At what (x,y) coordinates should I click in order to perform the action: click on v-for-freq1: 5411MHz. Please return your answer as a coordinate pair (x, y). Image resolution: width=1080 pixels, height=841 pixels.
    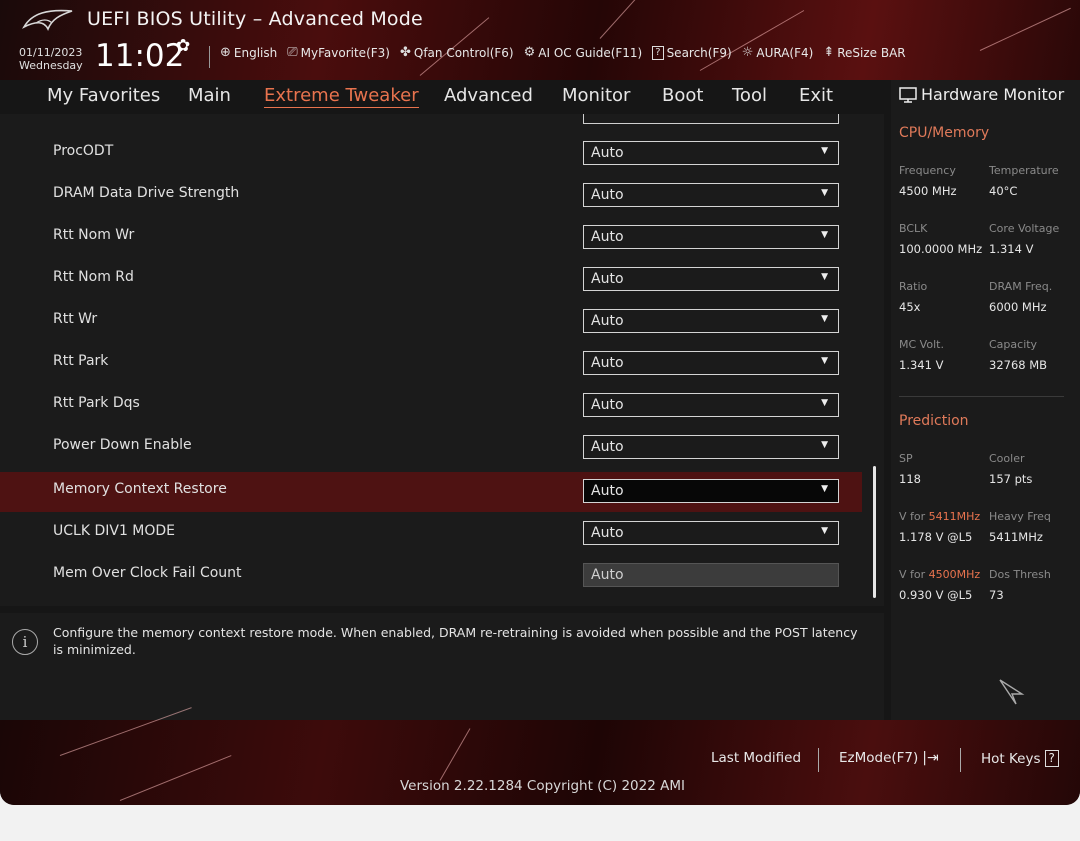
    Looking at the image, I should click on (954, 516).